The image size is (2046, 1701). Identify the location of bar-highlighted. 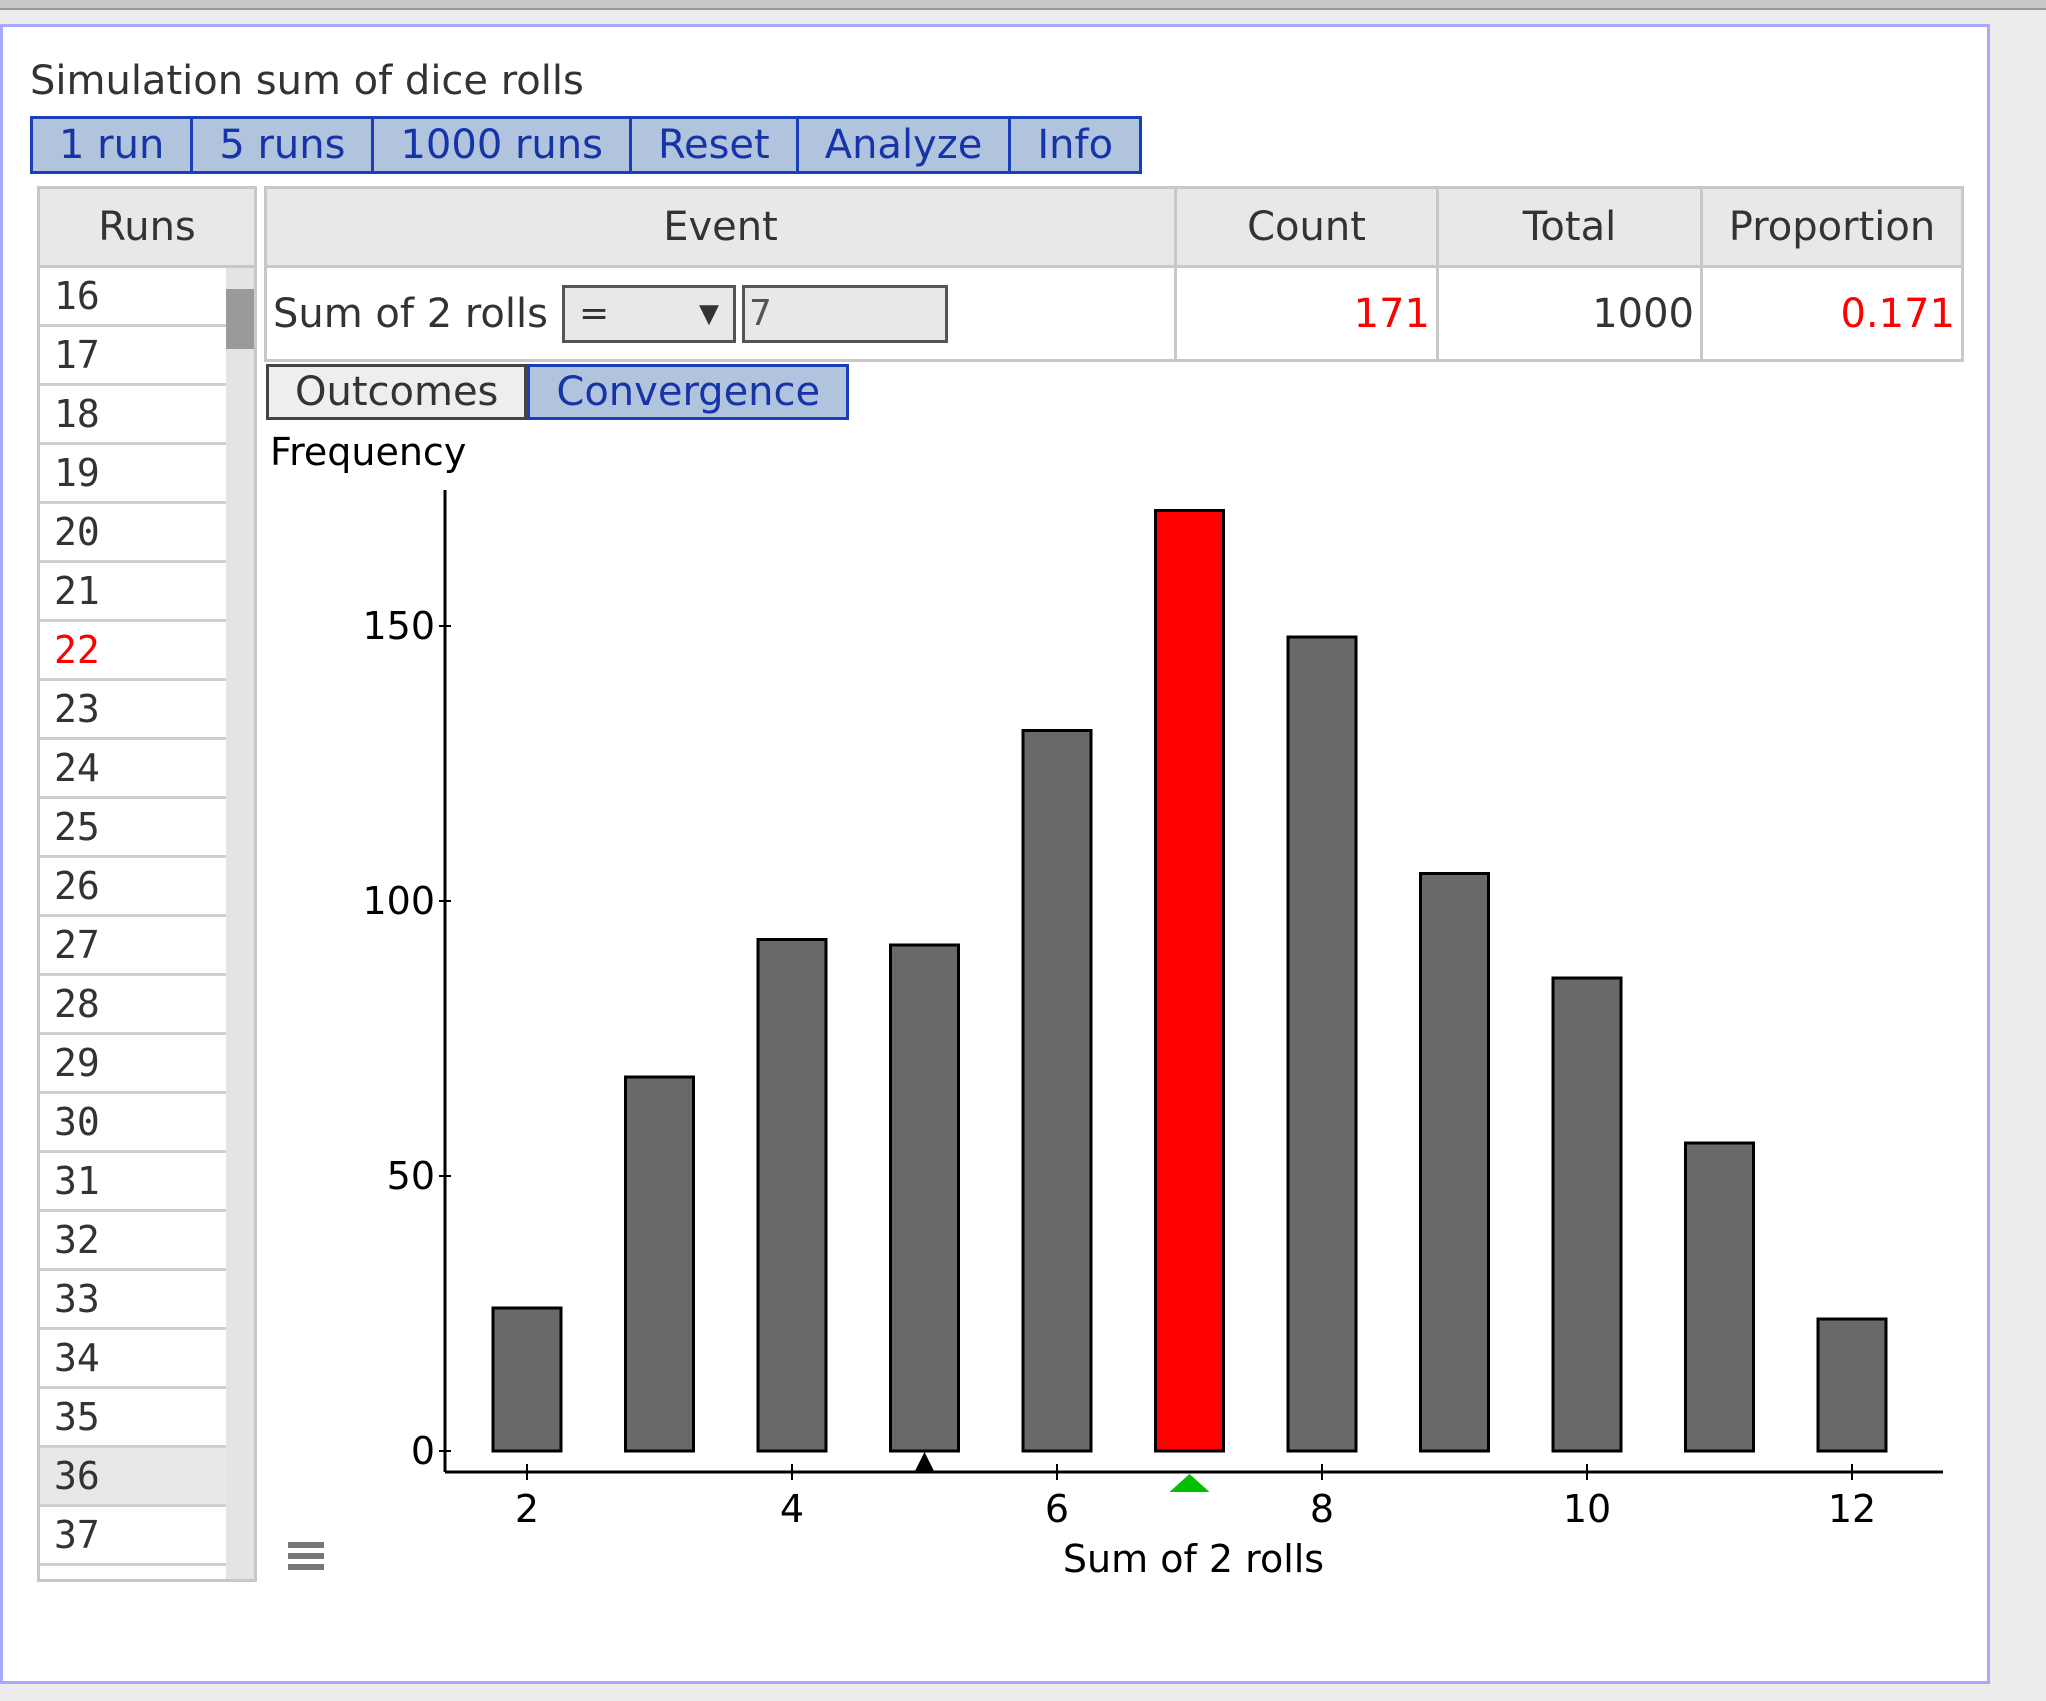
(1189, 981).